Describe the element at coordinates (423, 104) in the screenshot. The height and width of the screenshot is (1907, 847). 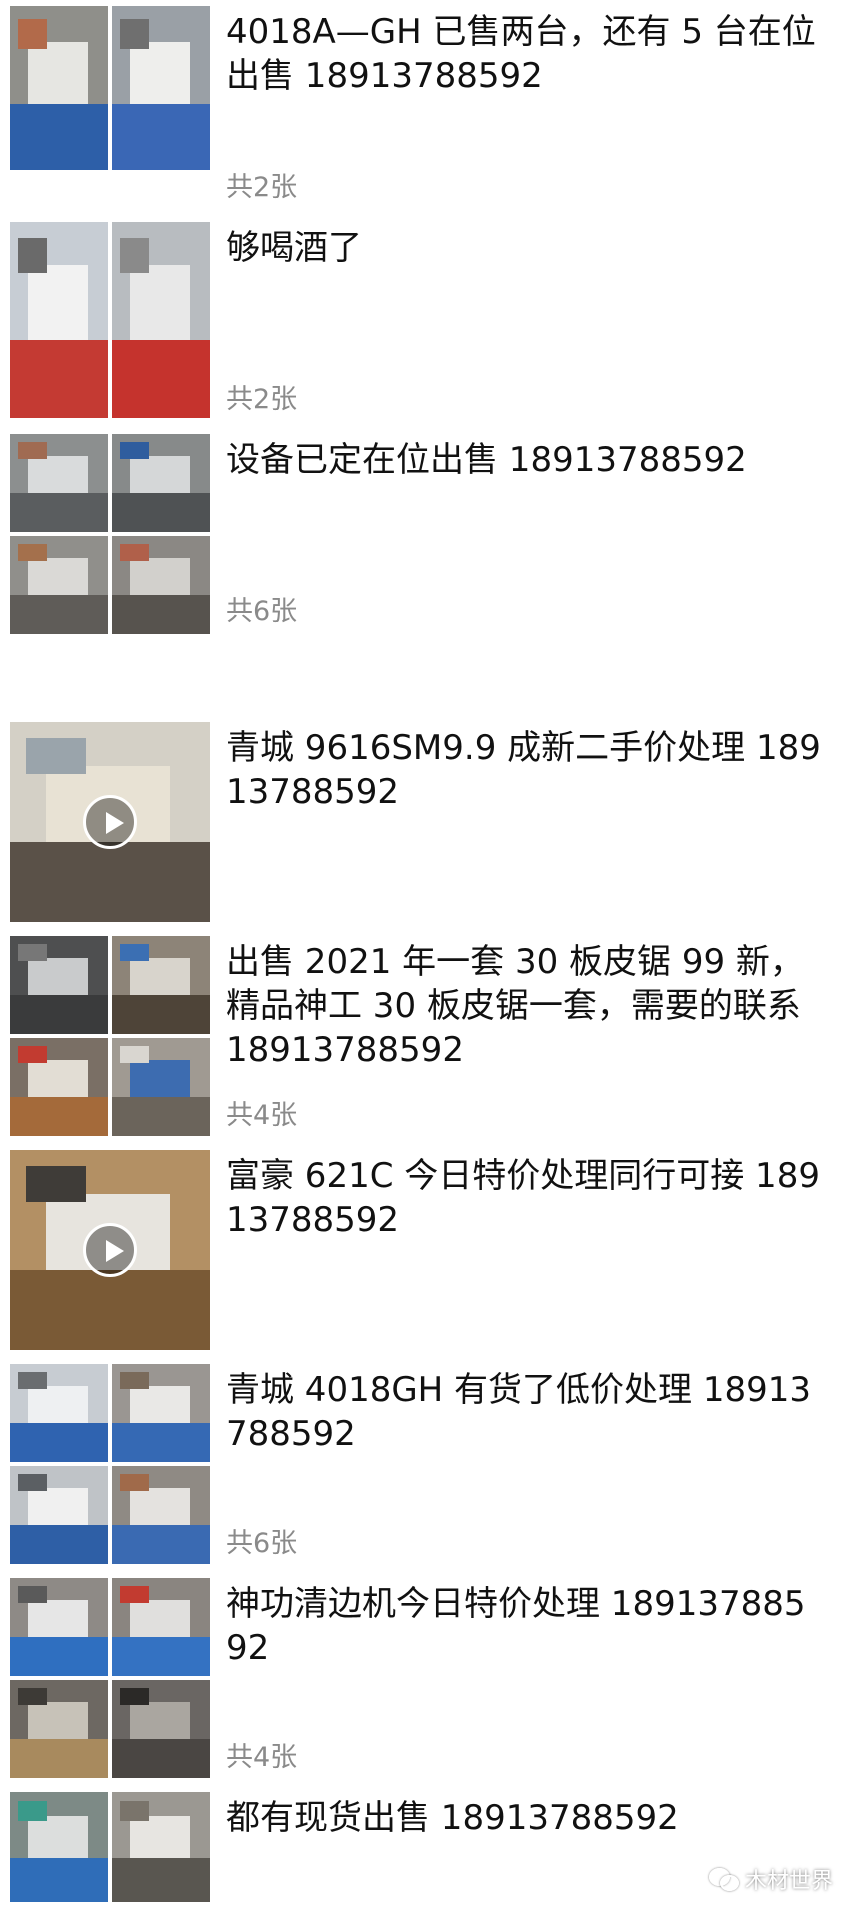
I see `feed-post: 4018A—GH 已售两台，还有 5 台在位出售 18913788592 共2张` at that location.